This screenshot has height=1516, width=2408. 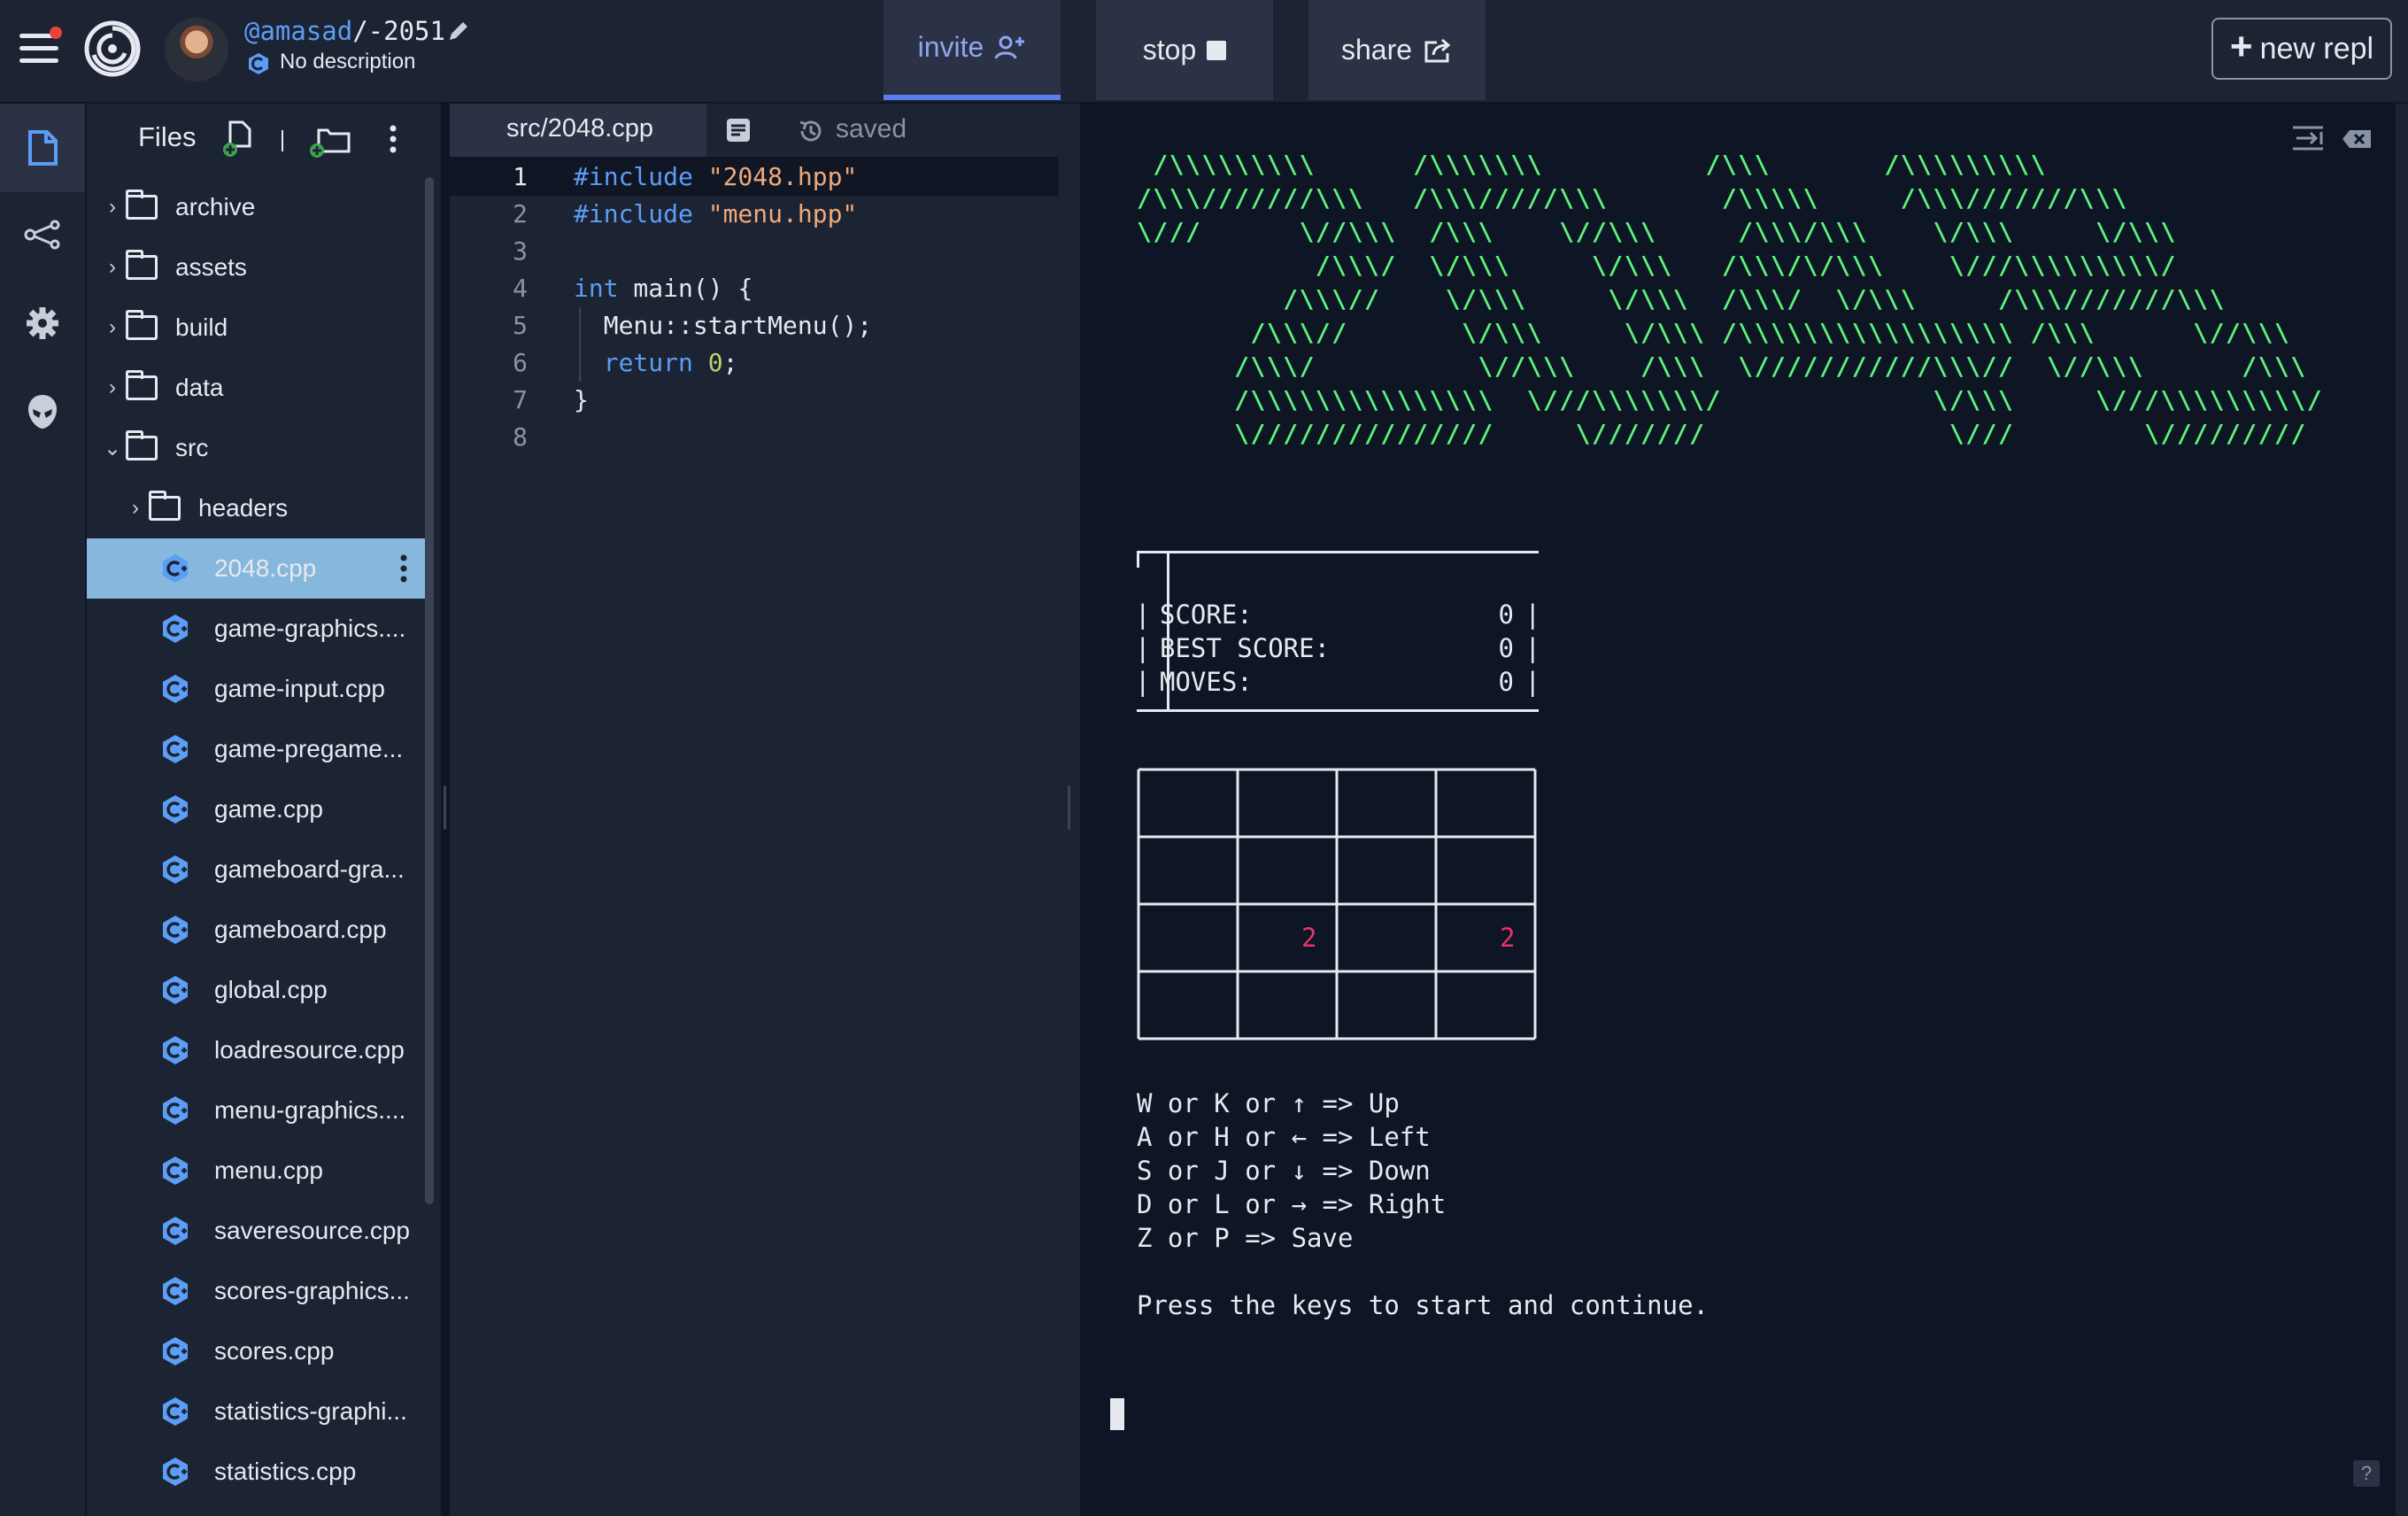 I want to click on rail-unit-tests-button, so click(x=42, y=411).